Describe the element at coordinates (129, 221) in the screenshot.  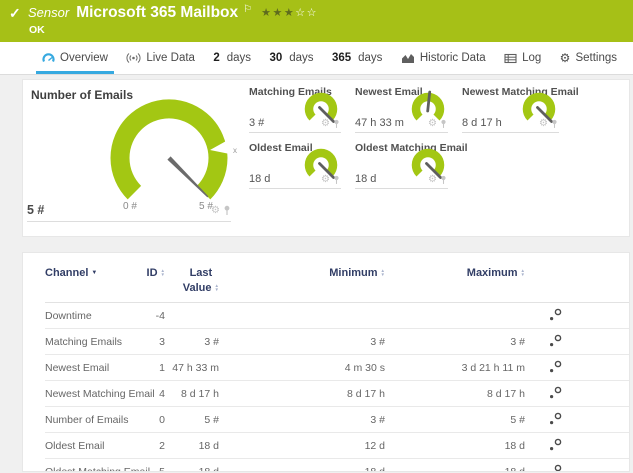
I see `divider` at that location.